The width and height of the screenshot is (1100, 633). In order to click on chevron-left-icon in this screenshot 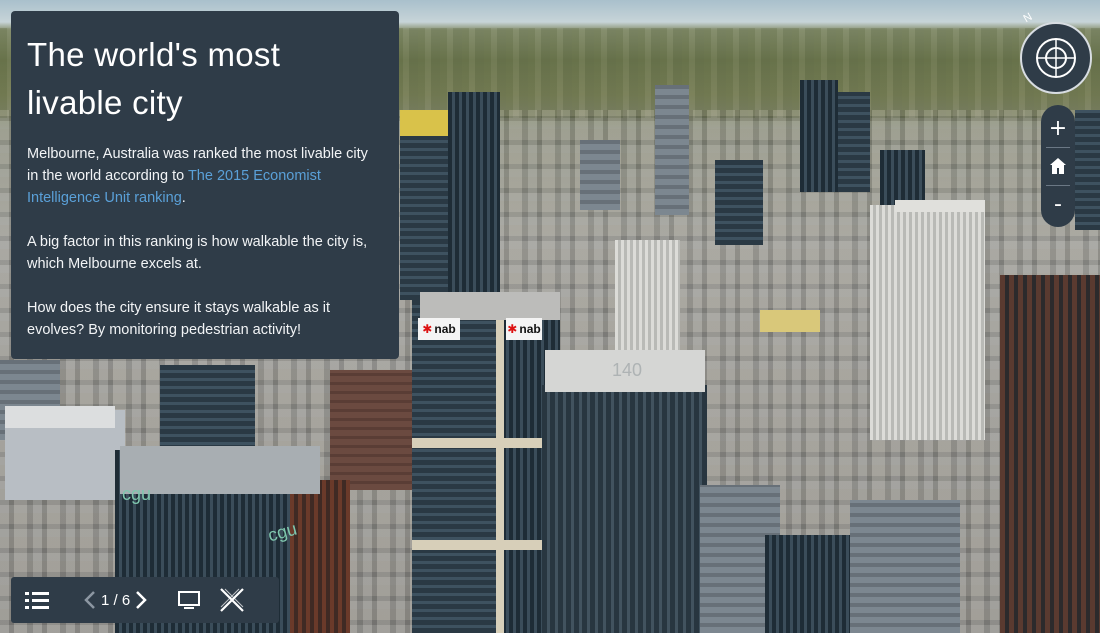, I will do `click(89, 600)`.